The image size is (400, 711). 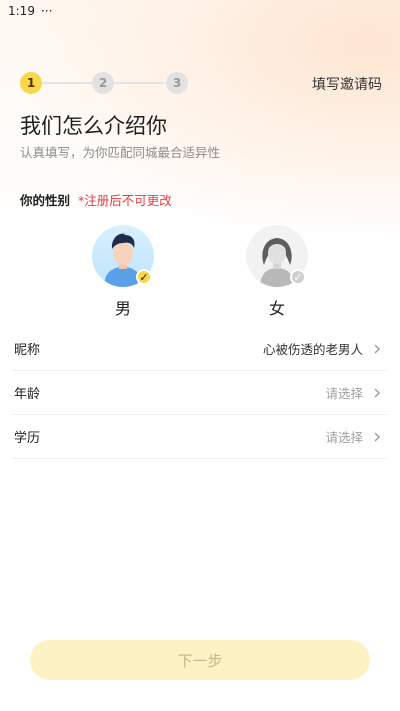 I want to click on nickname-value: 心被伤透的老男人, so click(x=312, y=349).